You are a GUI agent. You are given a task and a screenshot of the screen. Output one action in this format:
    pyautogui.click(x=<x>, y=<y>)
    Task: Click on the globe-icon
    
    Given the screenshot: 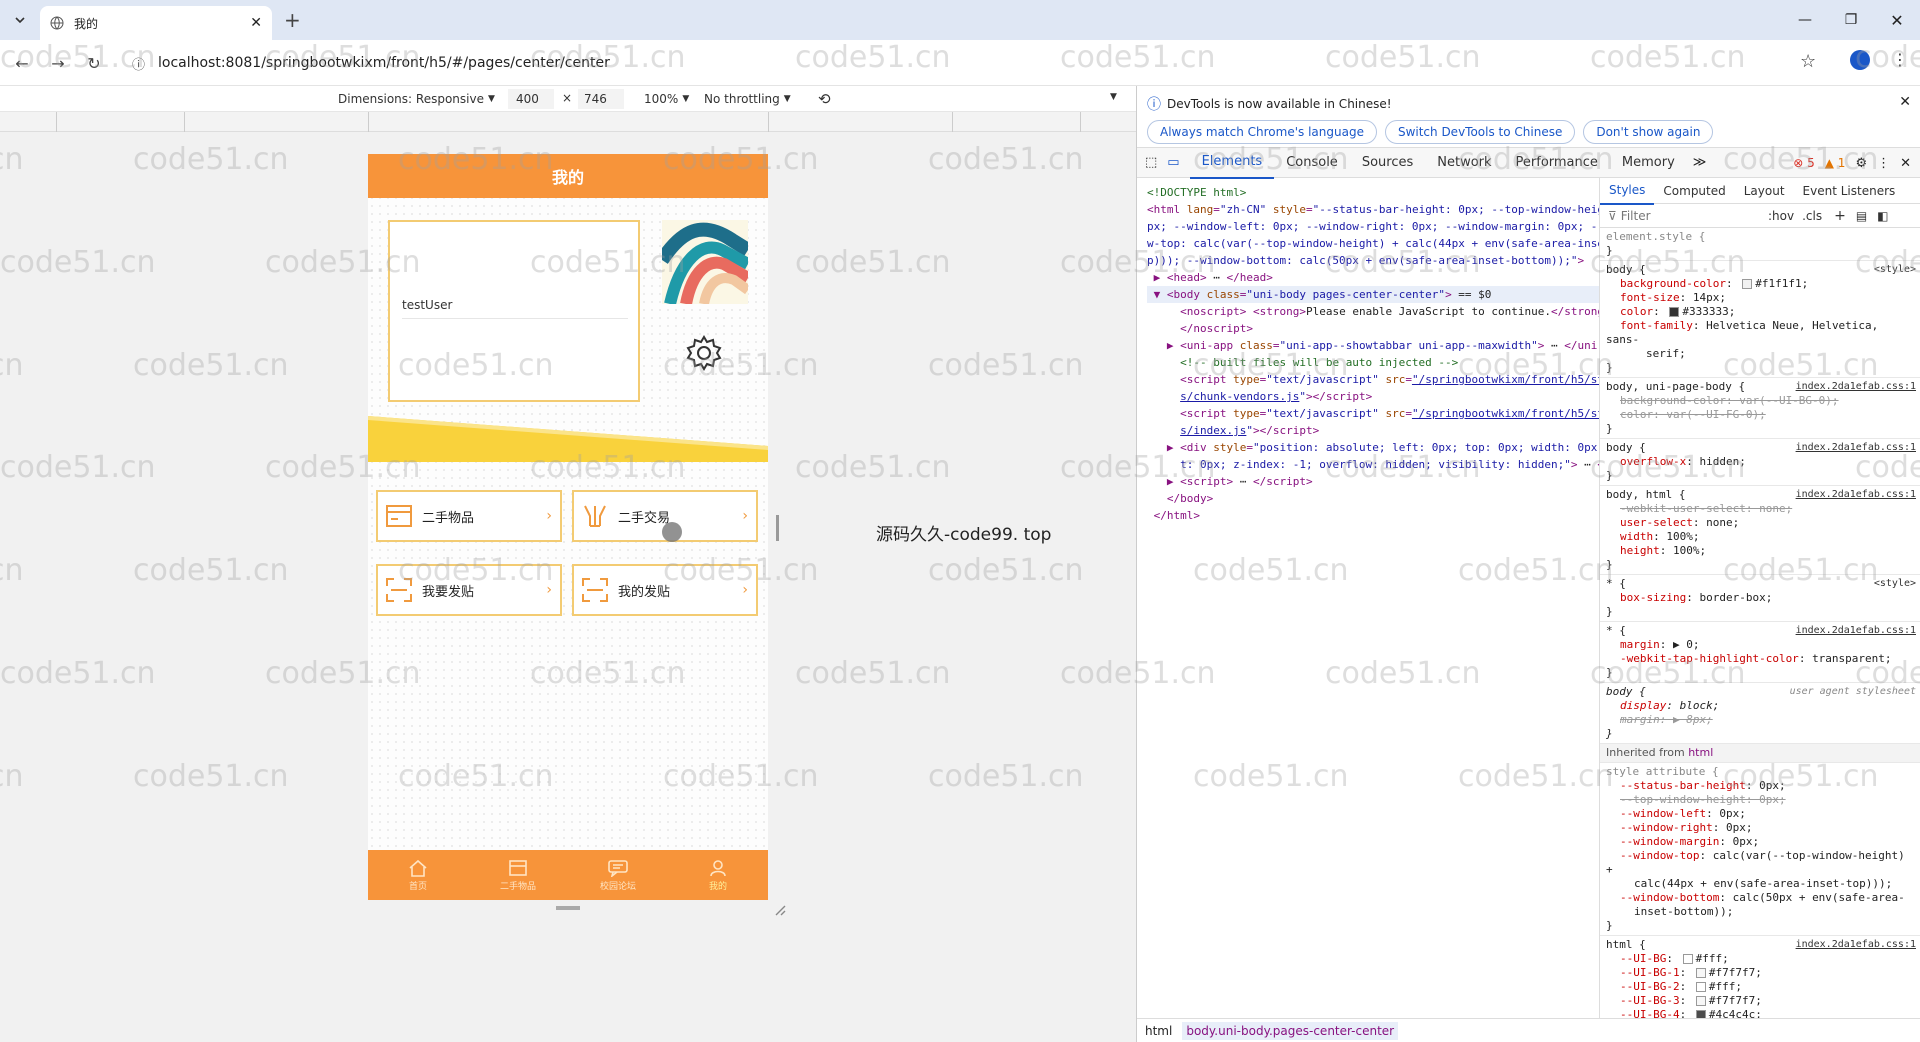 What is the action you would take?
    pyautogui.click(x=57, y=23)
    